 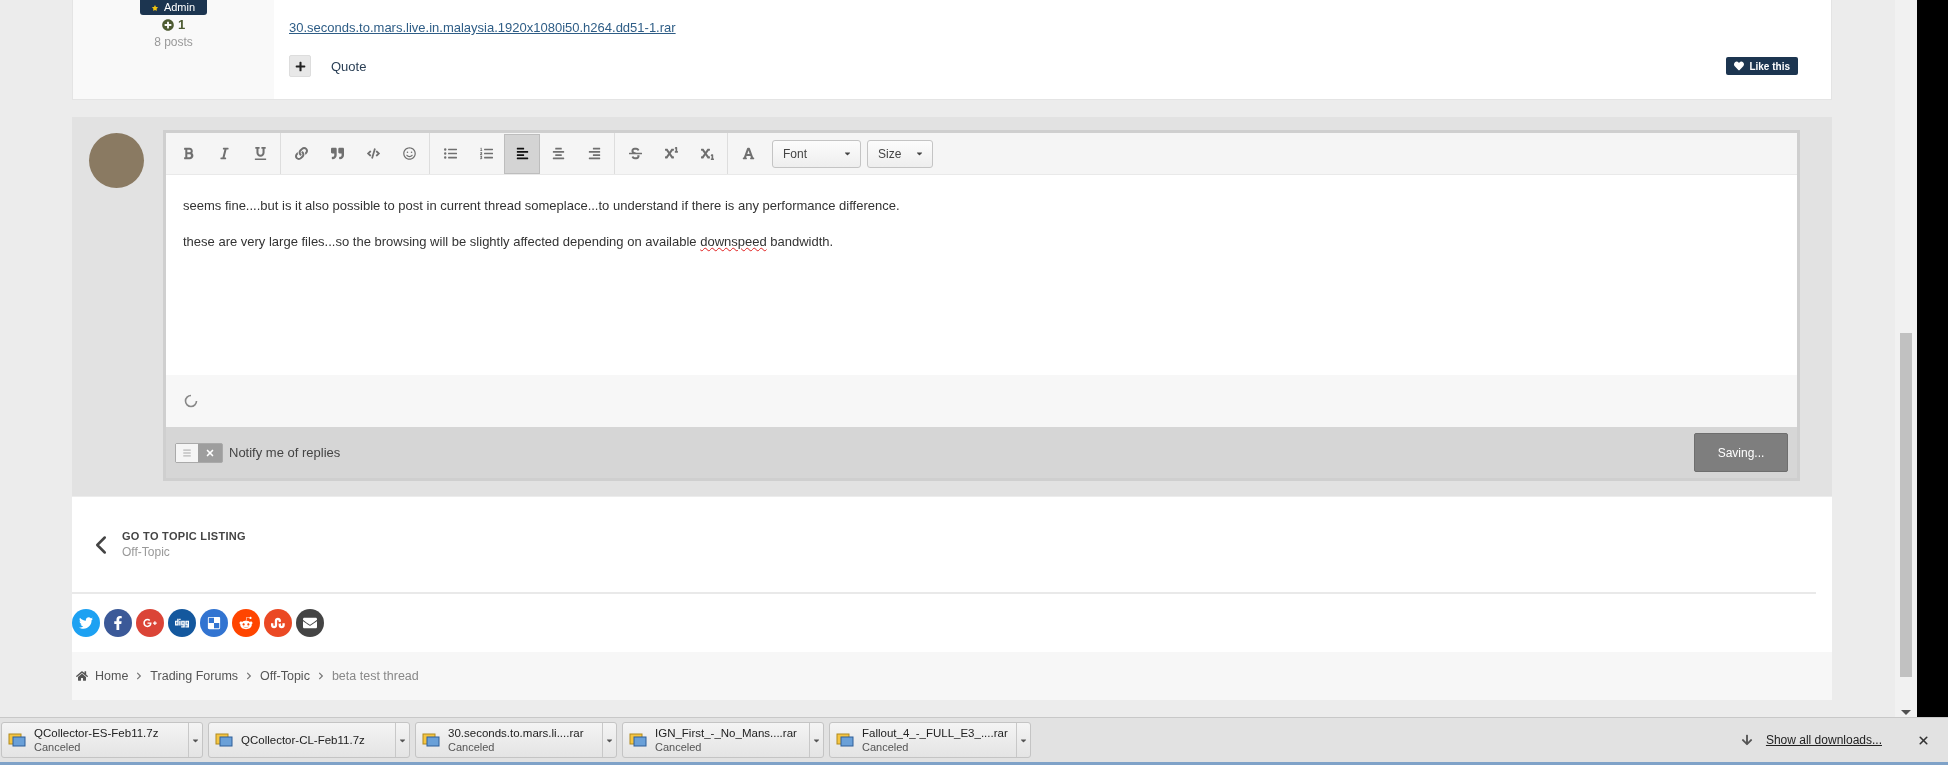 I want to click on menu-icon, so click(x=187, y=452).